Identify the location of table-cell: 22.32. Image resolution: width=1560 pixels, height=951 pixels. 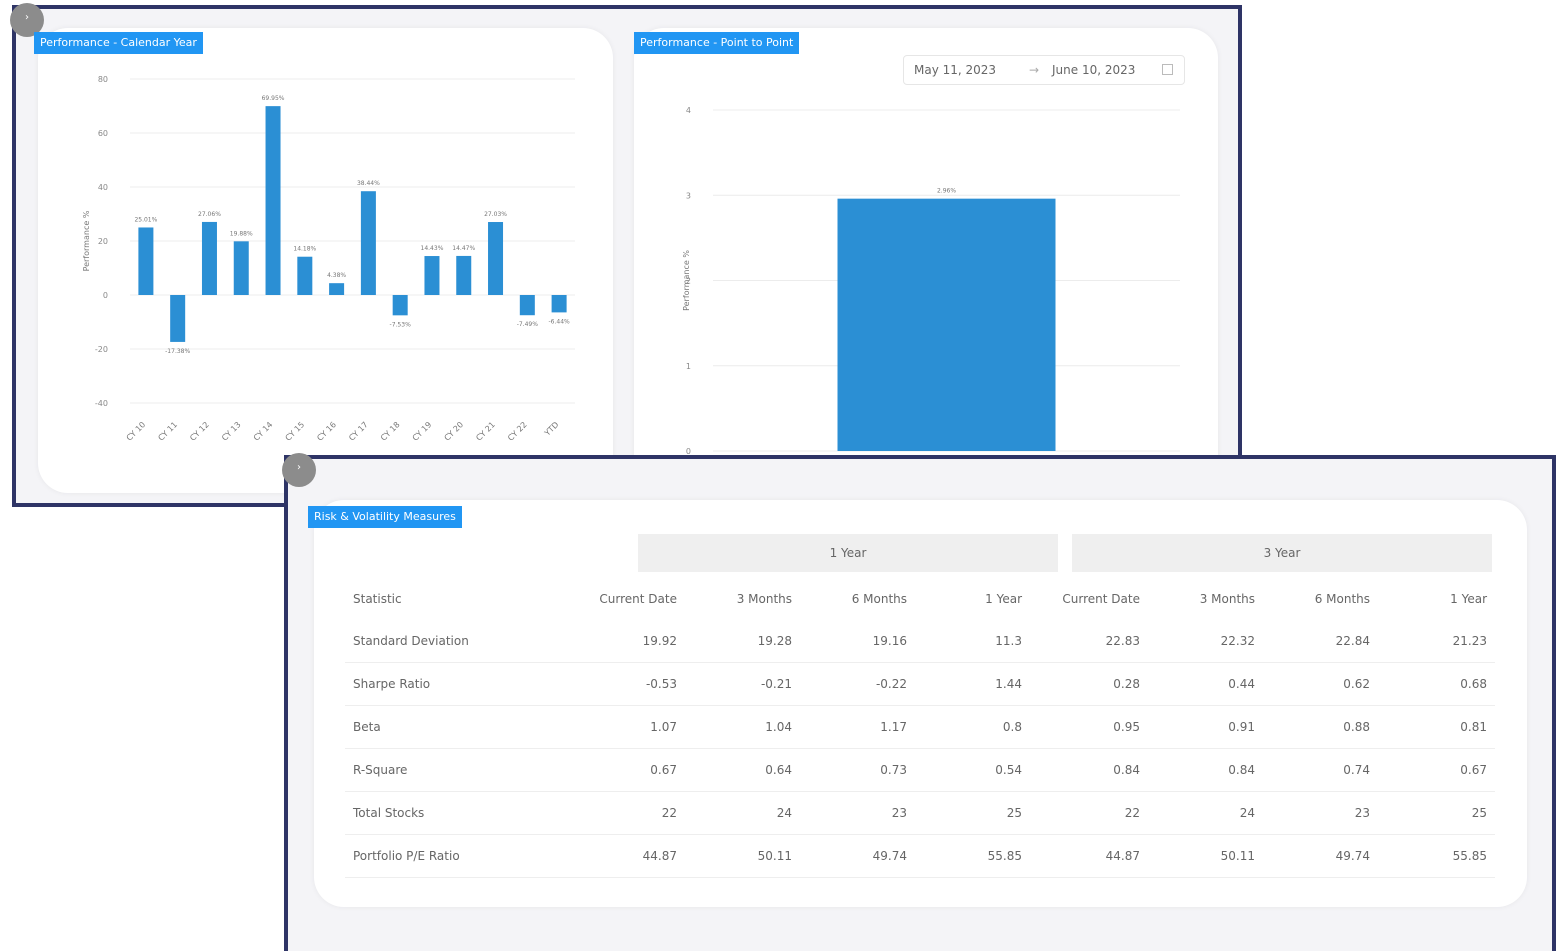
(1205, 641).